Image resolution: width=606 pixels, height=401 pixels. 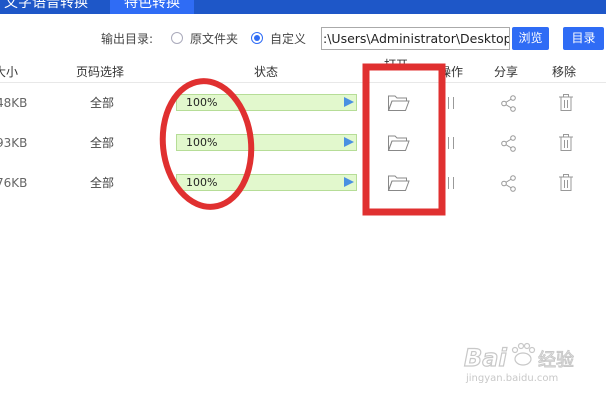 What do you see at coordinates (303, 82) in the screenshot?
I see `header-divider` at bounding box center [303, 82].